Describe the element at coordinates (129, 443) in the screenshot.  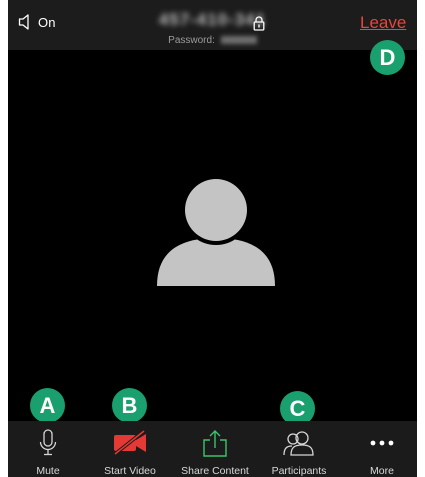
I see `video-off-icon` at that location.